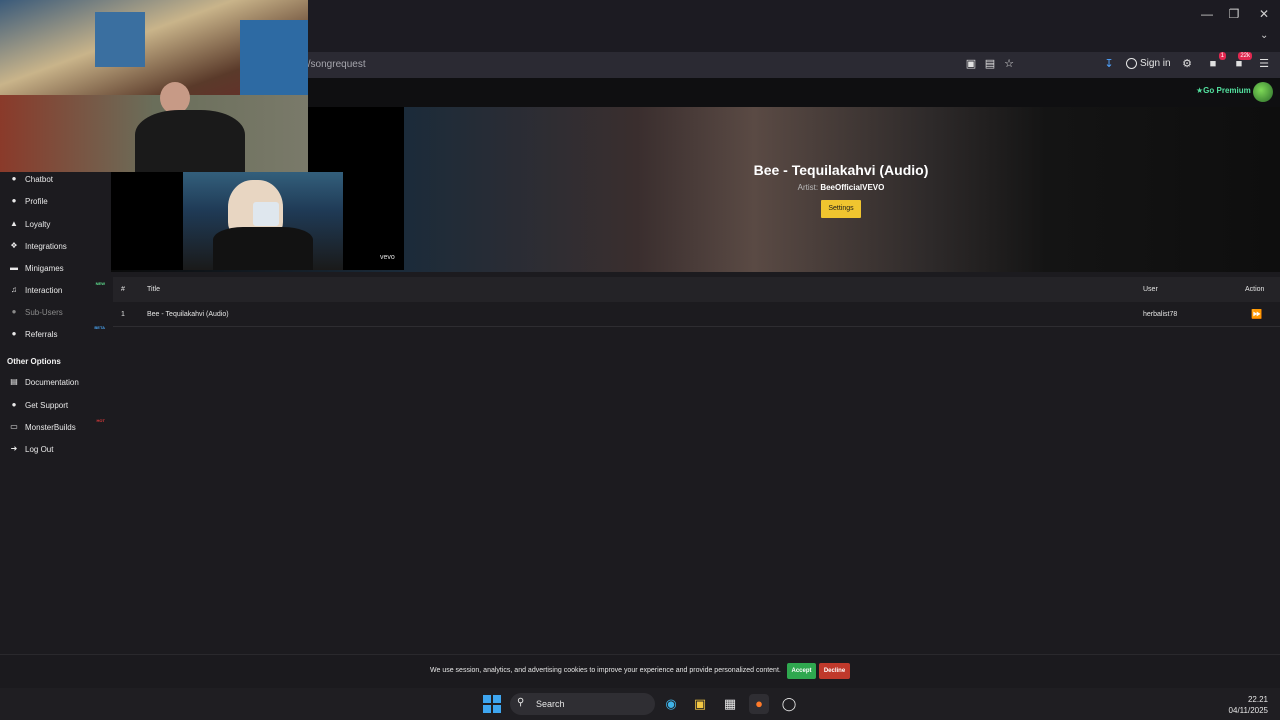 The image size is (1280, 720). Describe the element at coordinates (55, 224) in the screenshot. I see `sidebar-item-loyalty: ▲ Loyalty` at that location.